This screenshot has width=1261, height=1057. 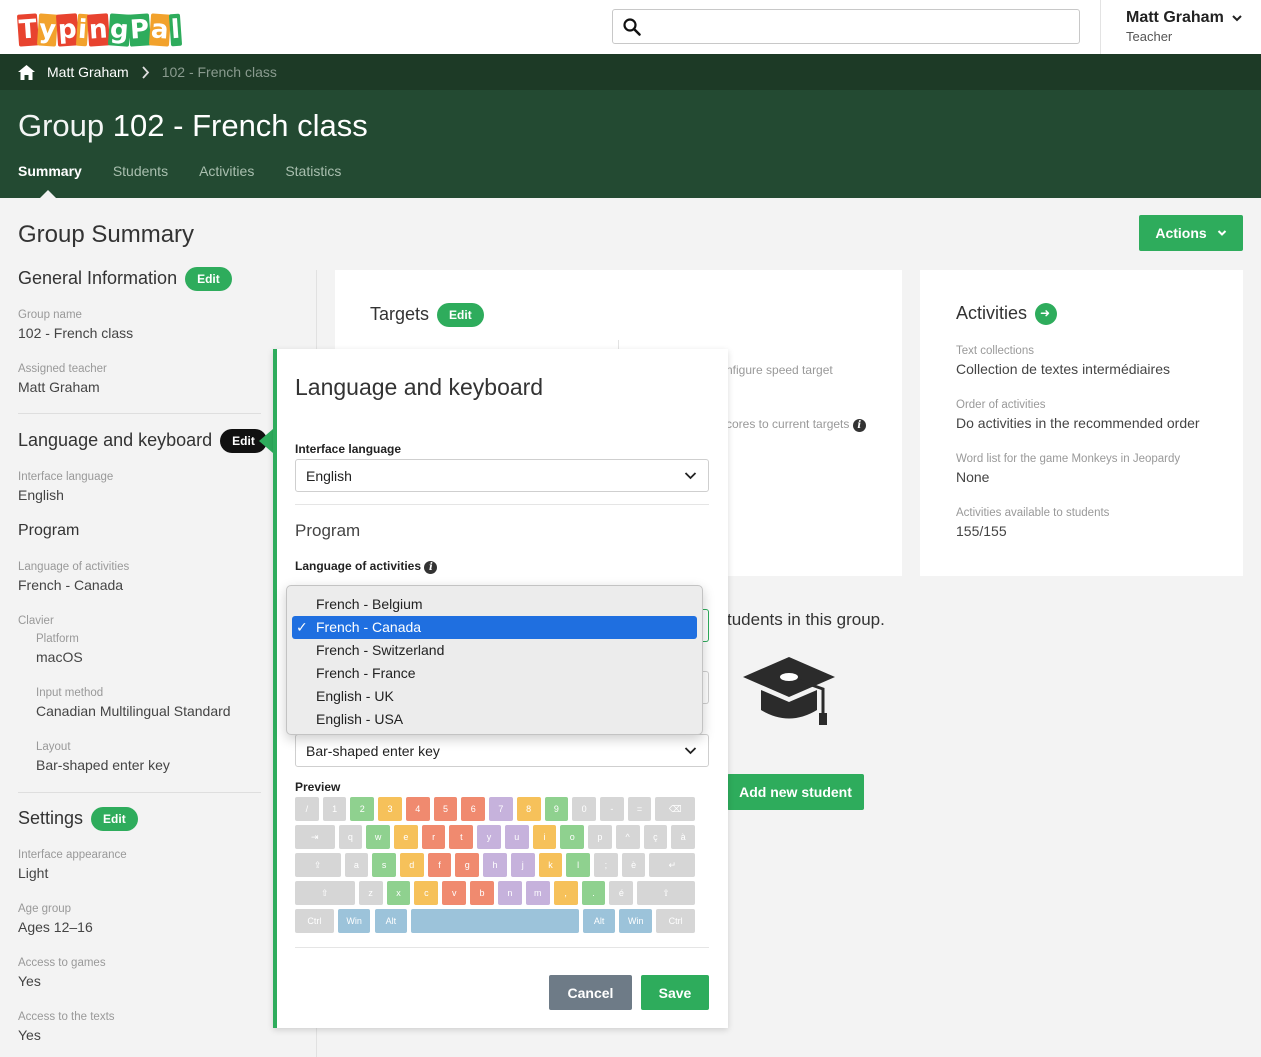 What do you see at coordinates (1001, 405) in the screenshot?
I see `activity-order-label: Order of activities` at bounding box center [1001, 405].